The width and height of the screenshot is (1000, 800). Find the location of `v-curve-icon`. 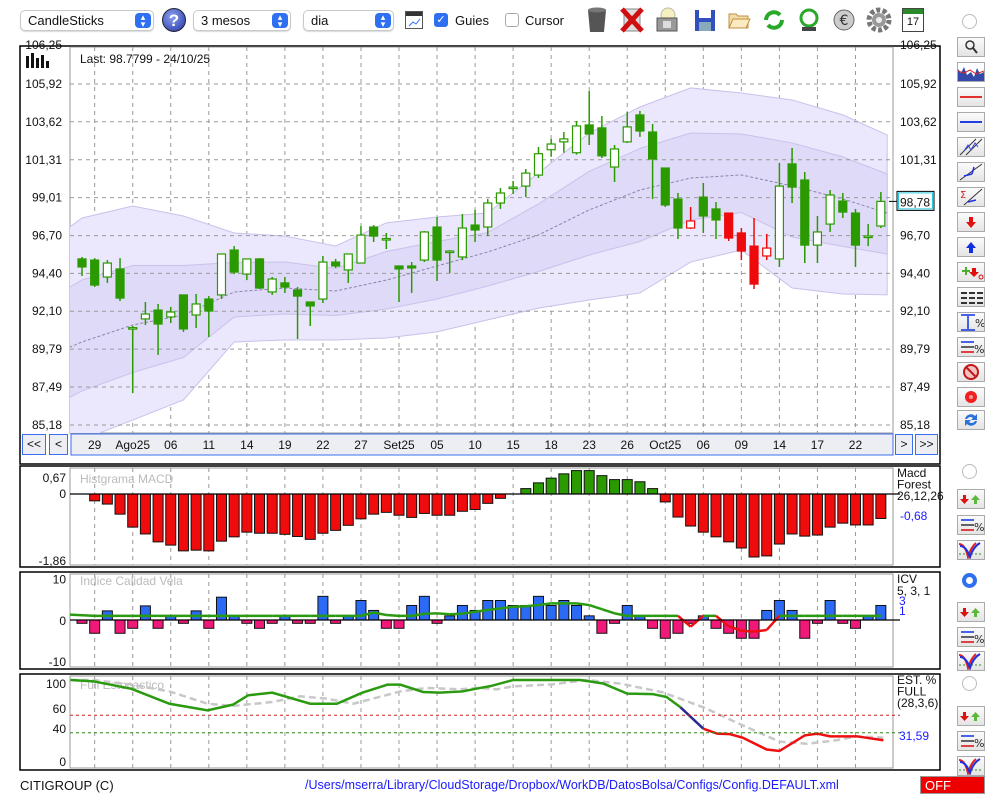

v-curve-icon is located at coordinates (970, 661).